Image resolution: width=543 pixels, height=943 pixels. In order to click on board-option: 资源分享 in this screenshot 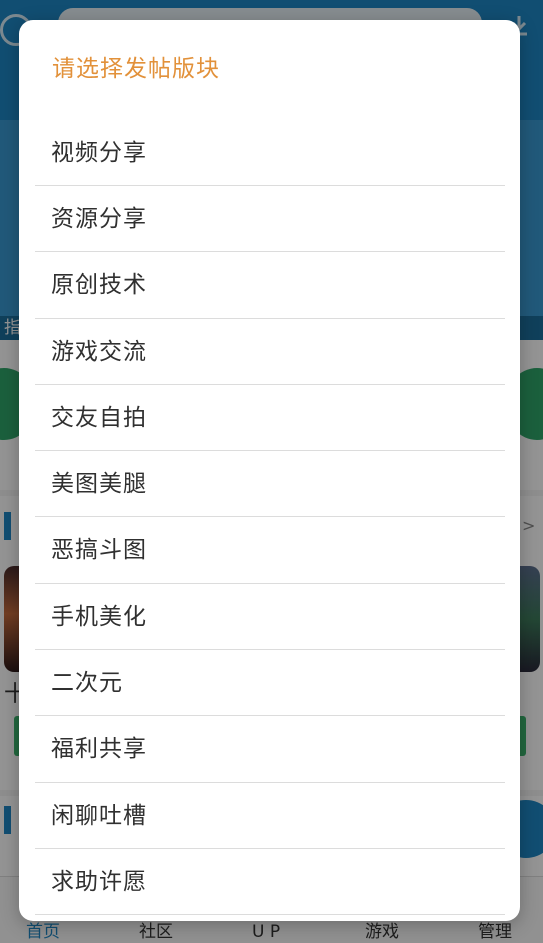, I will do `click(270, 219)`.